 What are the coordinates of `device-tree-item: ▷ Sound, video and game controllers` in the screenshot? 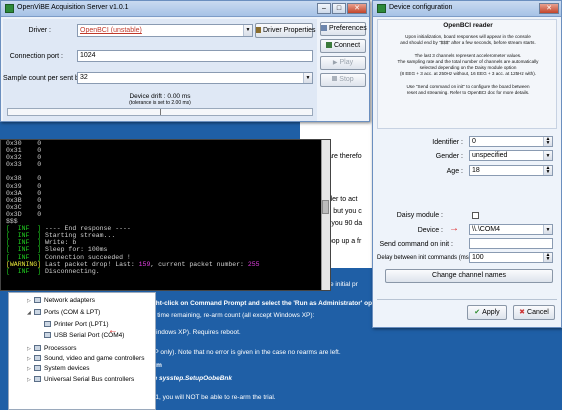 It's located at (85, 358).